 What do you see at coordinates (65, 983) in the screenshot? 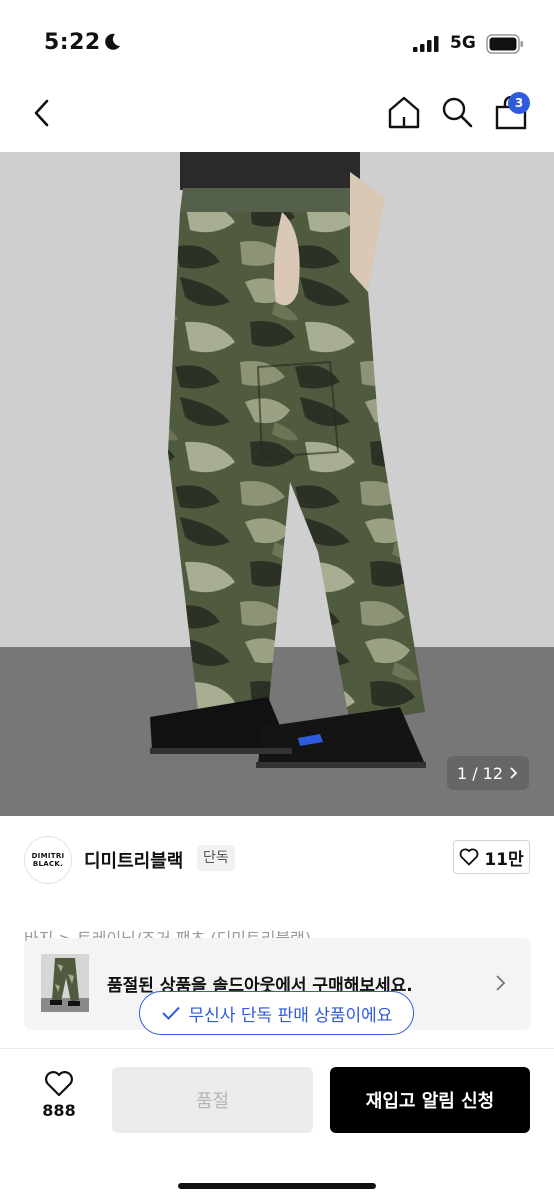
I see `soldout-product-thumbnail` at bounding box center [65, 983].